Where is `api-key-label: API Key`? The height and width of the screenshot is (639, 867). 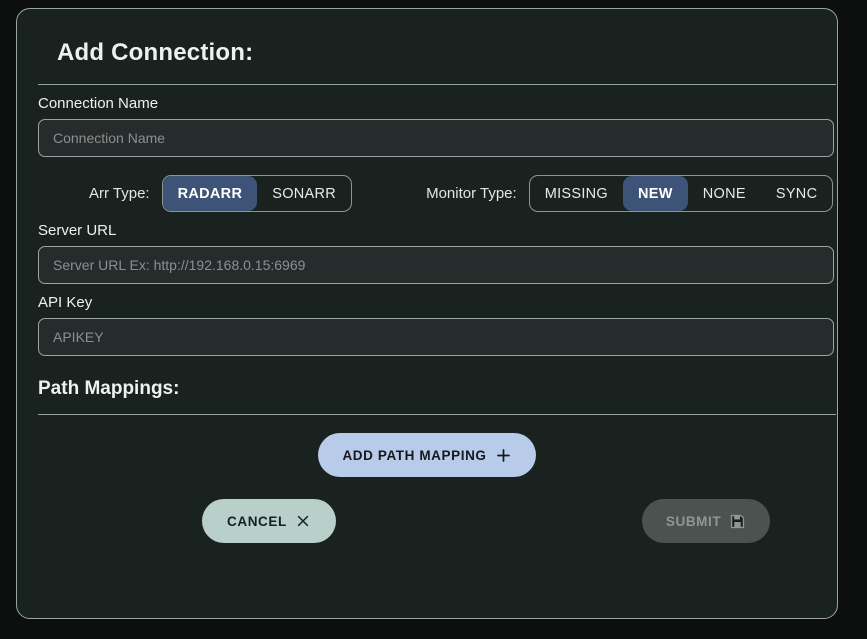
api-key-label: API Key is located at coordinates (65, 302).